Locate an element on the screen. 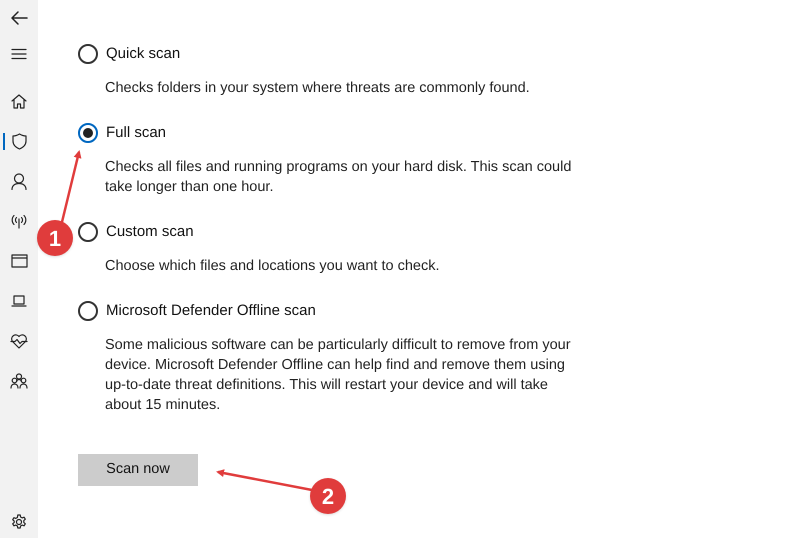 The image size is (785, 538). heart-pulse-icon is located at coordinates (19, 341).